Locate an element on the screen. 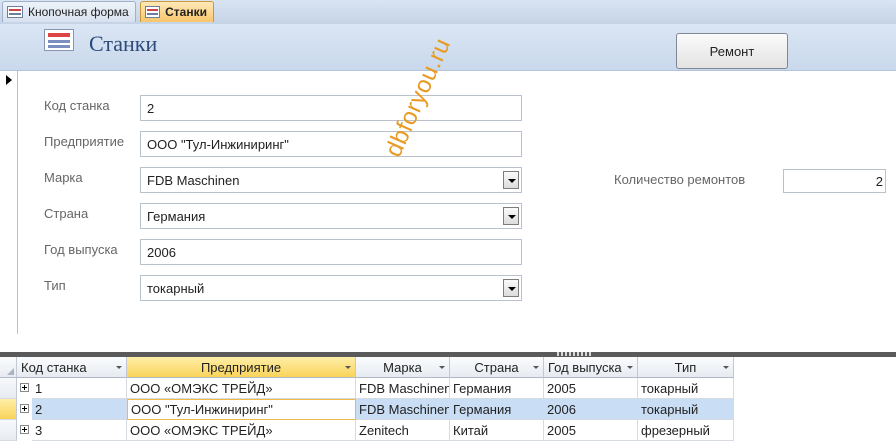  document-tab-strip: Кнопочная форма Станки is located at coordinates (448, 12).